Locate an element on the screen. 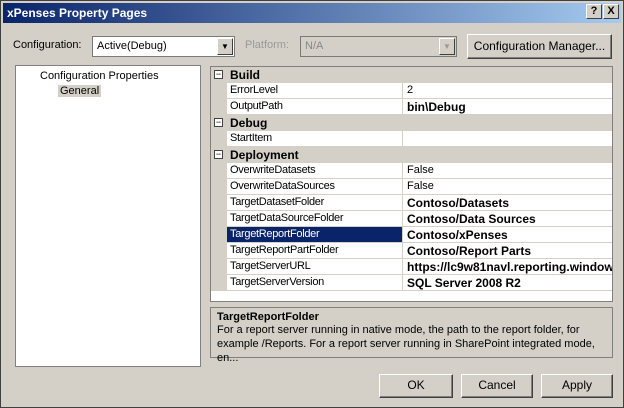 Image resolution: width=624 pixels, height=408 pixels. property-row: TargetDatasetFolder Contoso/Datasets is located at coordinates (411, 203).